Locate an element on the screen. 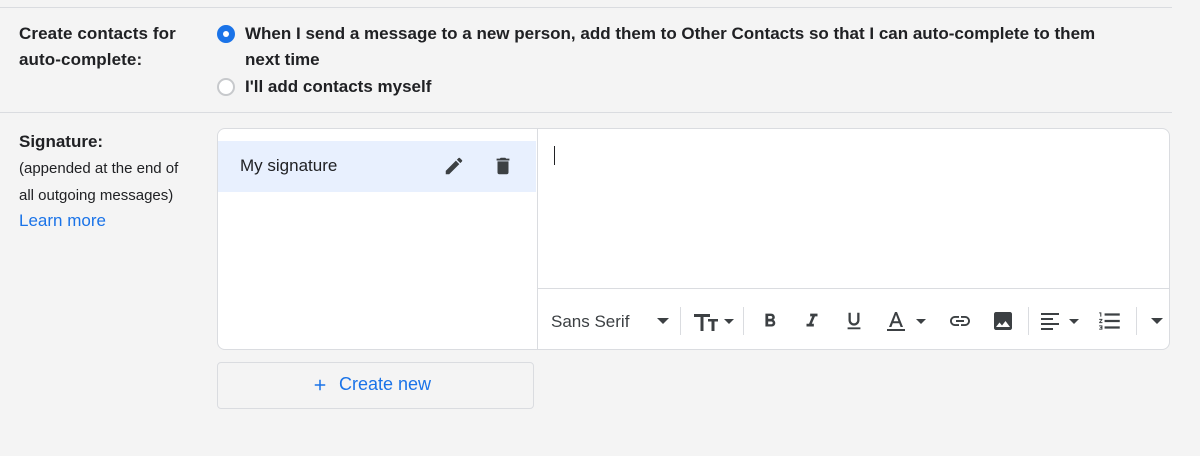 The image size is (1200, 456). autocomplete-label: Create contacts for auto-complete: is located at coordinates (97, 47).